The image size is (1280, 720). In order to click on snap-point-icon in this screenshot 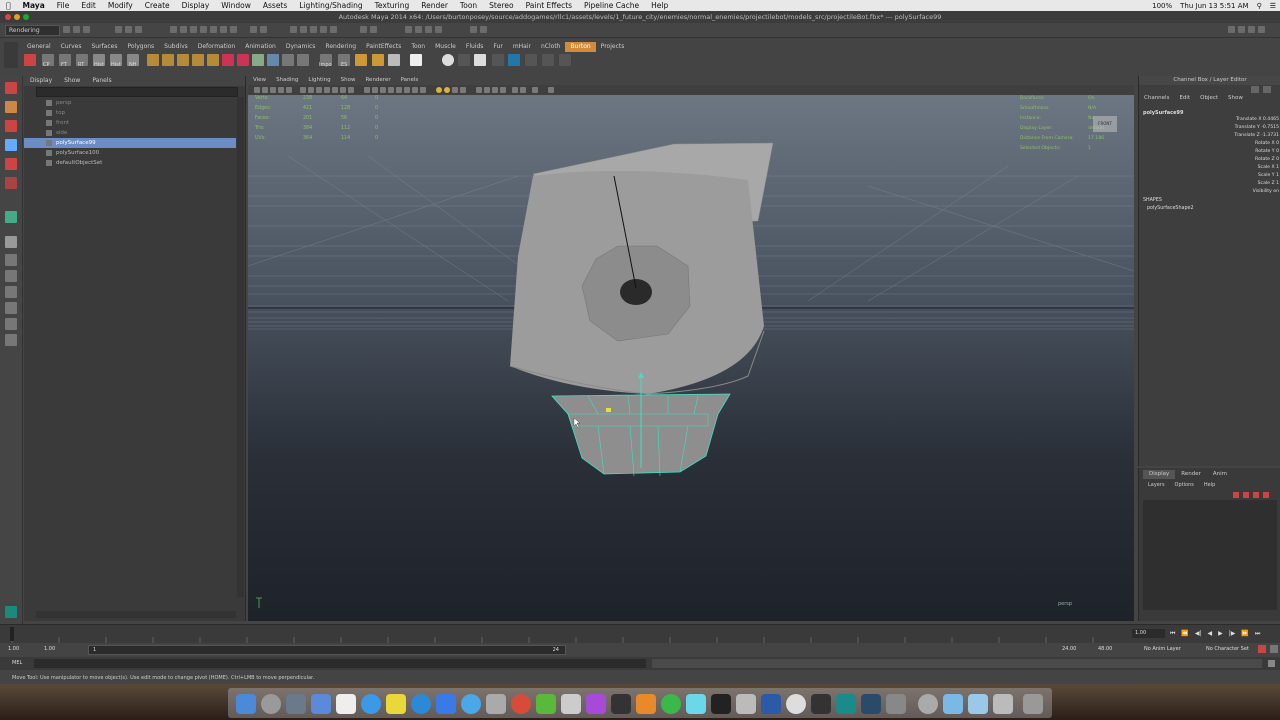, I will do `click(313, 29)`.